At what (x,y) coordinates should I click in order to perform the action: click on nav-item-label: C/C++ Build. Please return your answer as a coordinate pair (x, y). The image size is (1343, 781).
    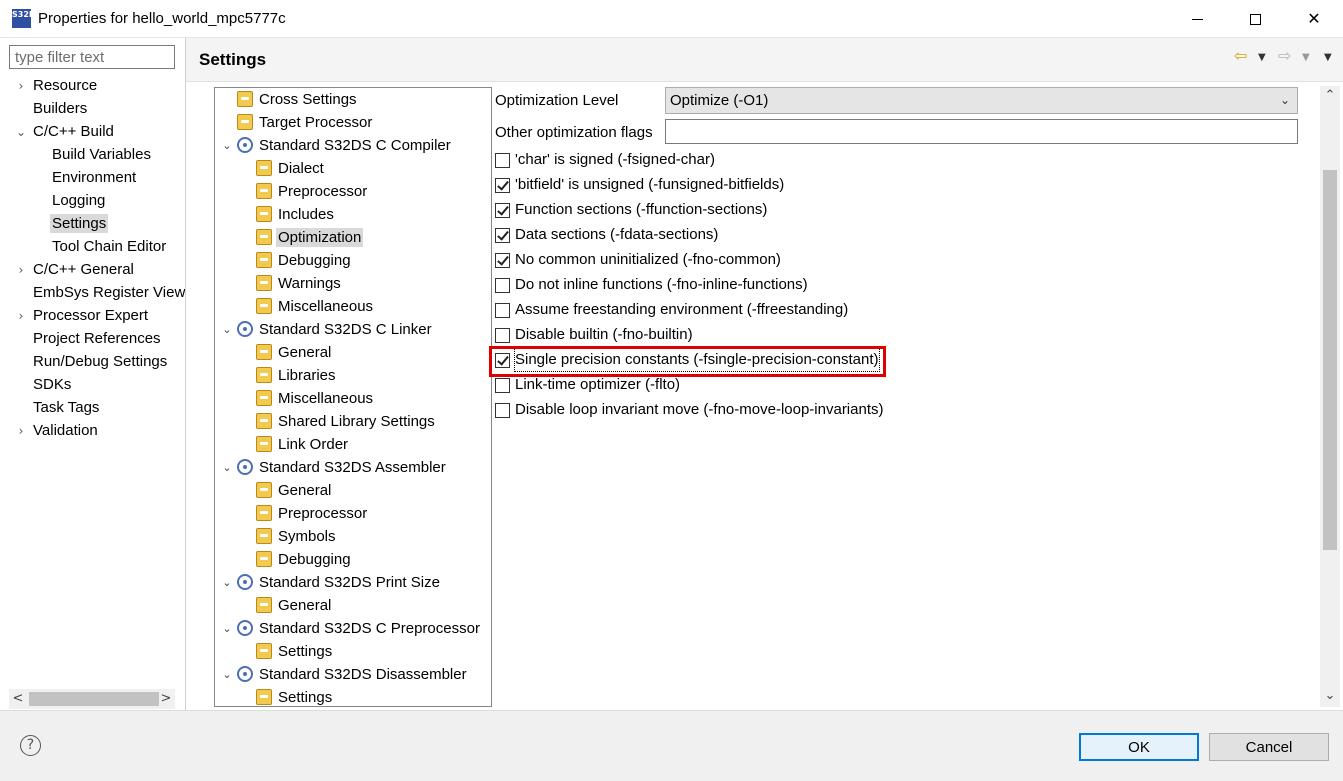
    Looking at the image, I should click on (73, 131).